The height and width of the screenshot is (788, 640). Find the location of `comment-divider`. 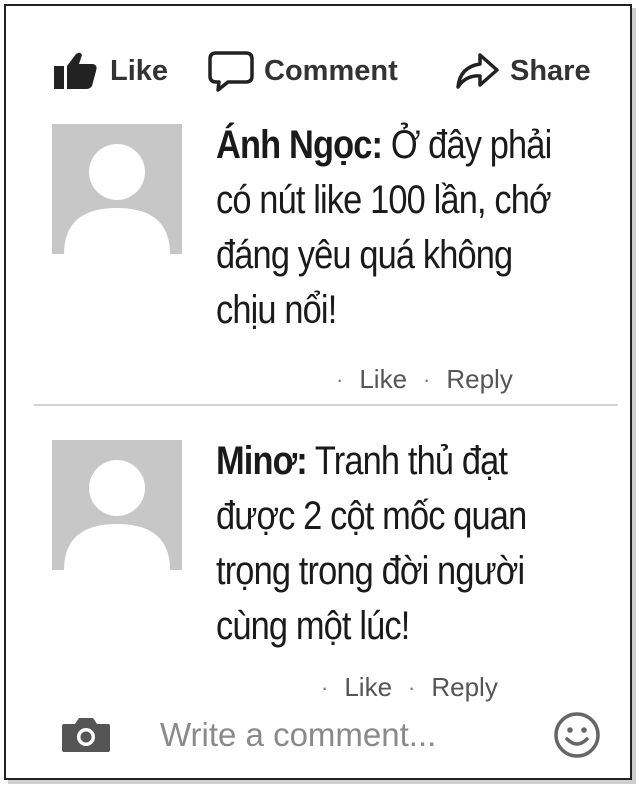

comment-divider is located at coordinates (326, 405).